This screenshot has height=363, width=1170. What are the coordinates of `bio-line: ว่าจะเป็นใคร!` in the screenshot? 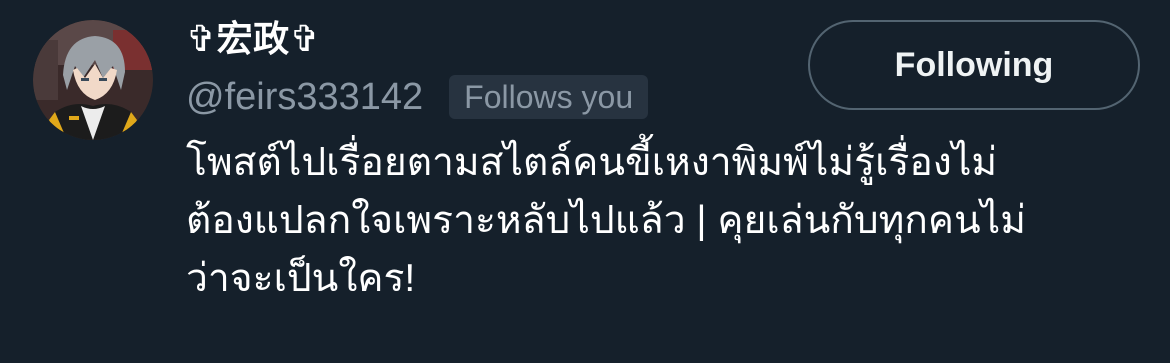 It's located at (301, 278).